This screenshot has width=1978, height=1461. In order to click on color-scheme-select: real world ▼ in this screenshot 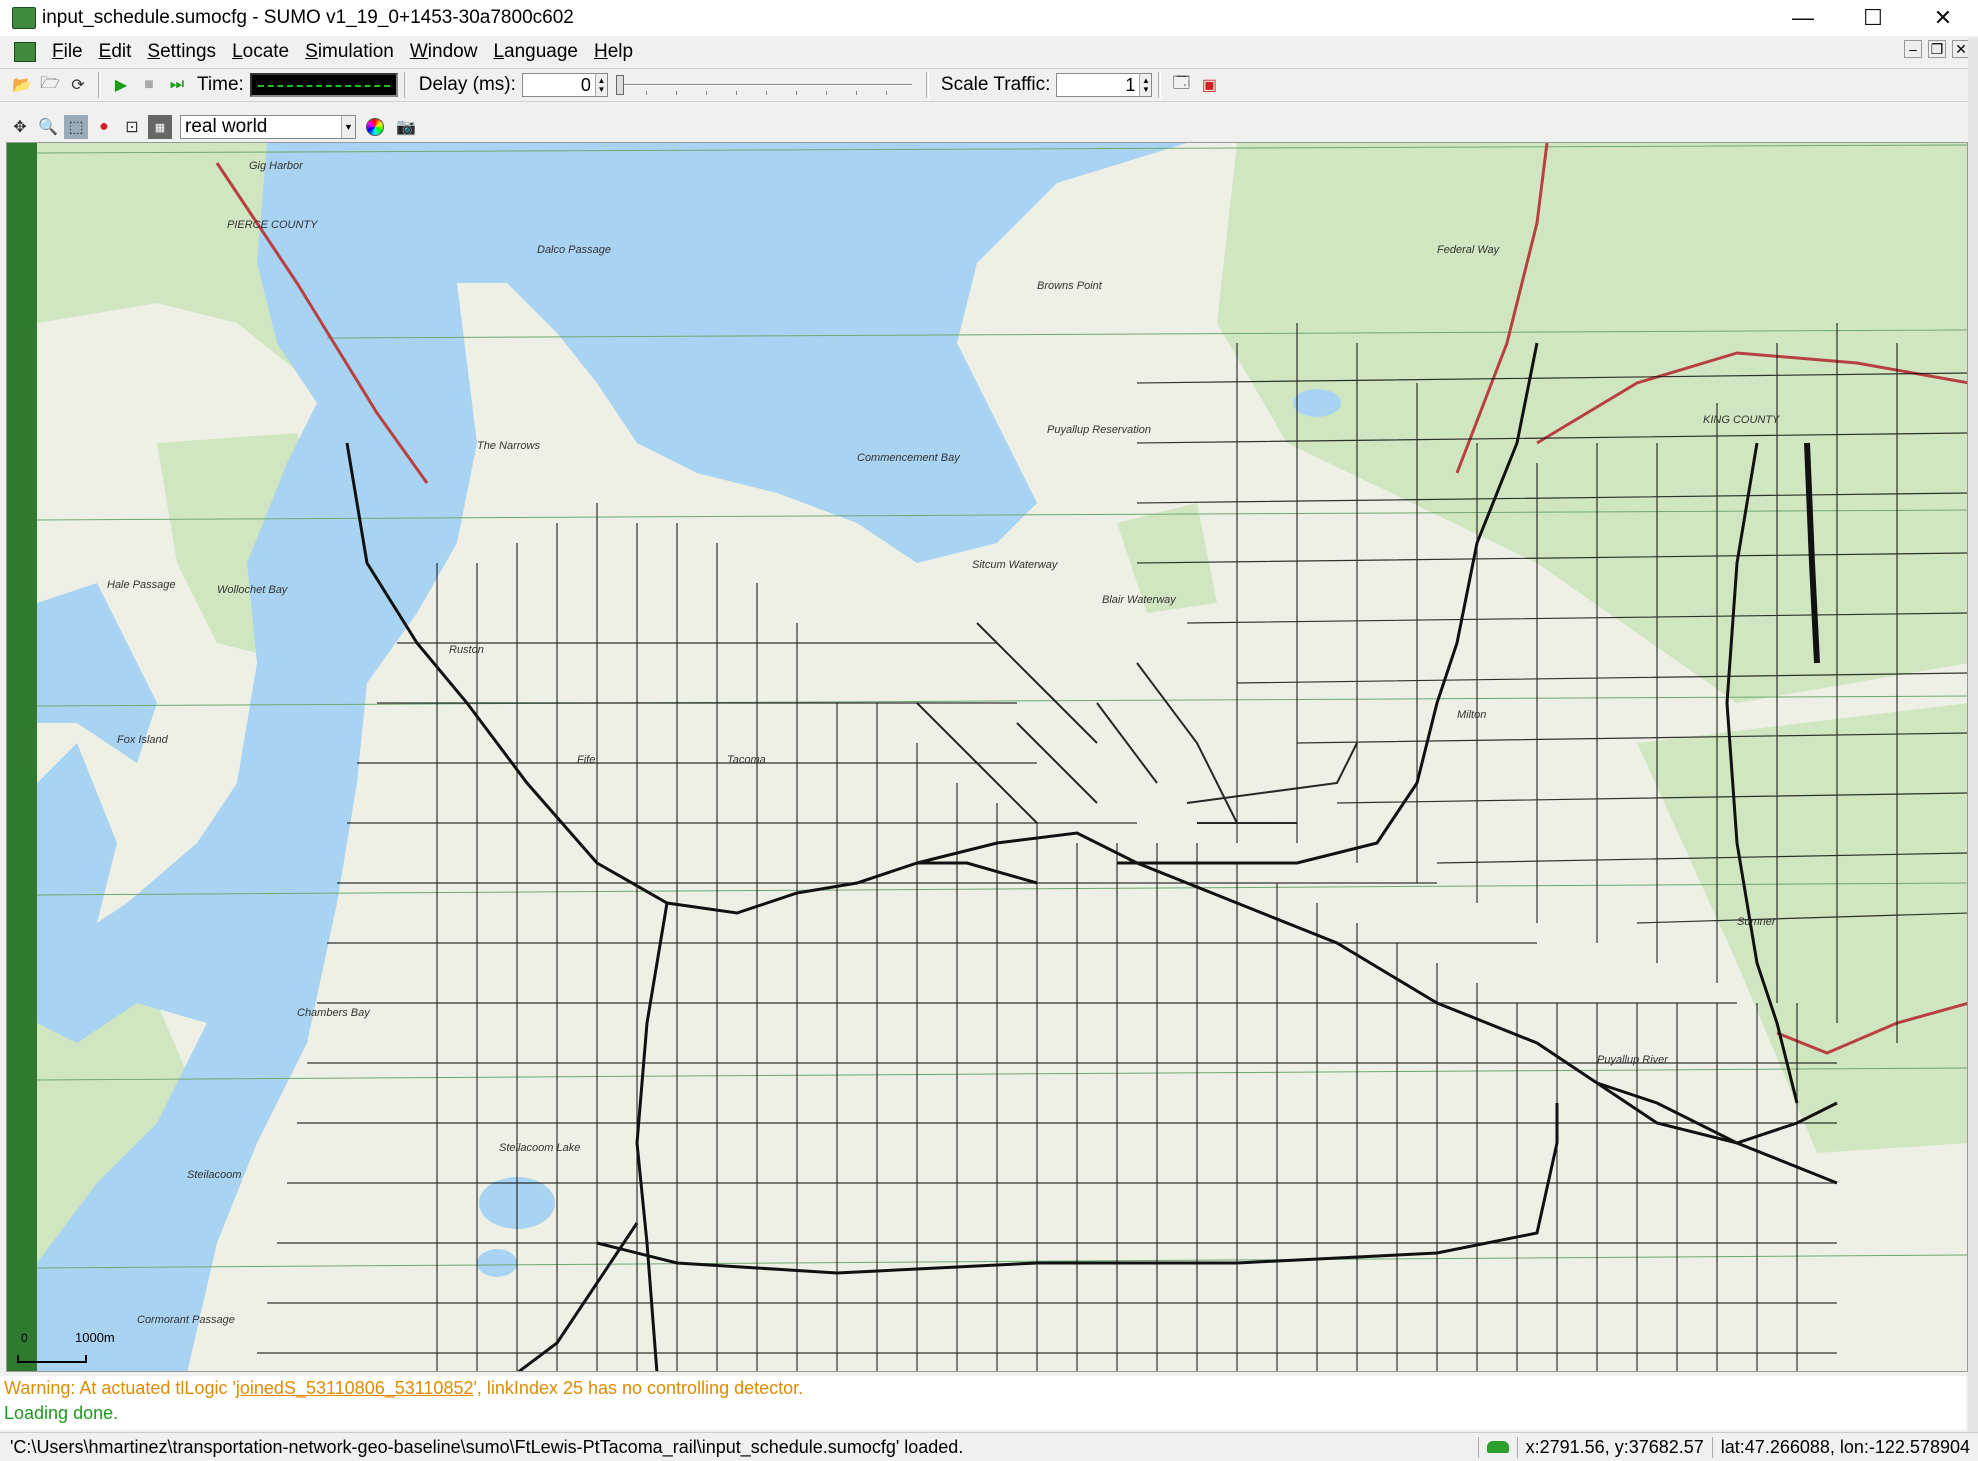, I will do `click(268, 127)`.